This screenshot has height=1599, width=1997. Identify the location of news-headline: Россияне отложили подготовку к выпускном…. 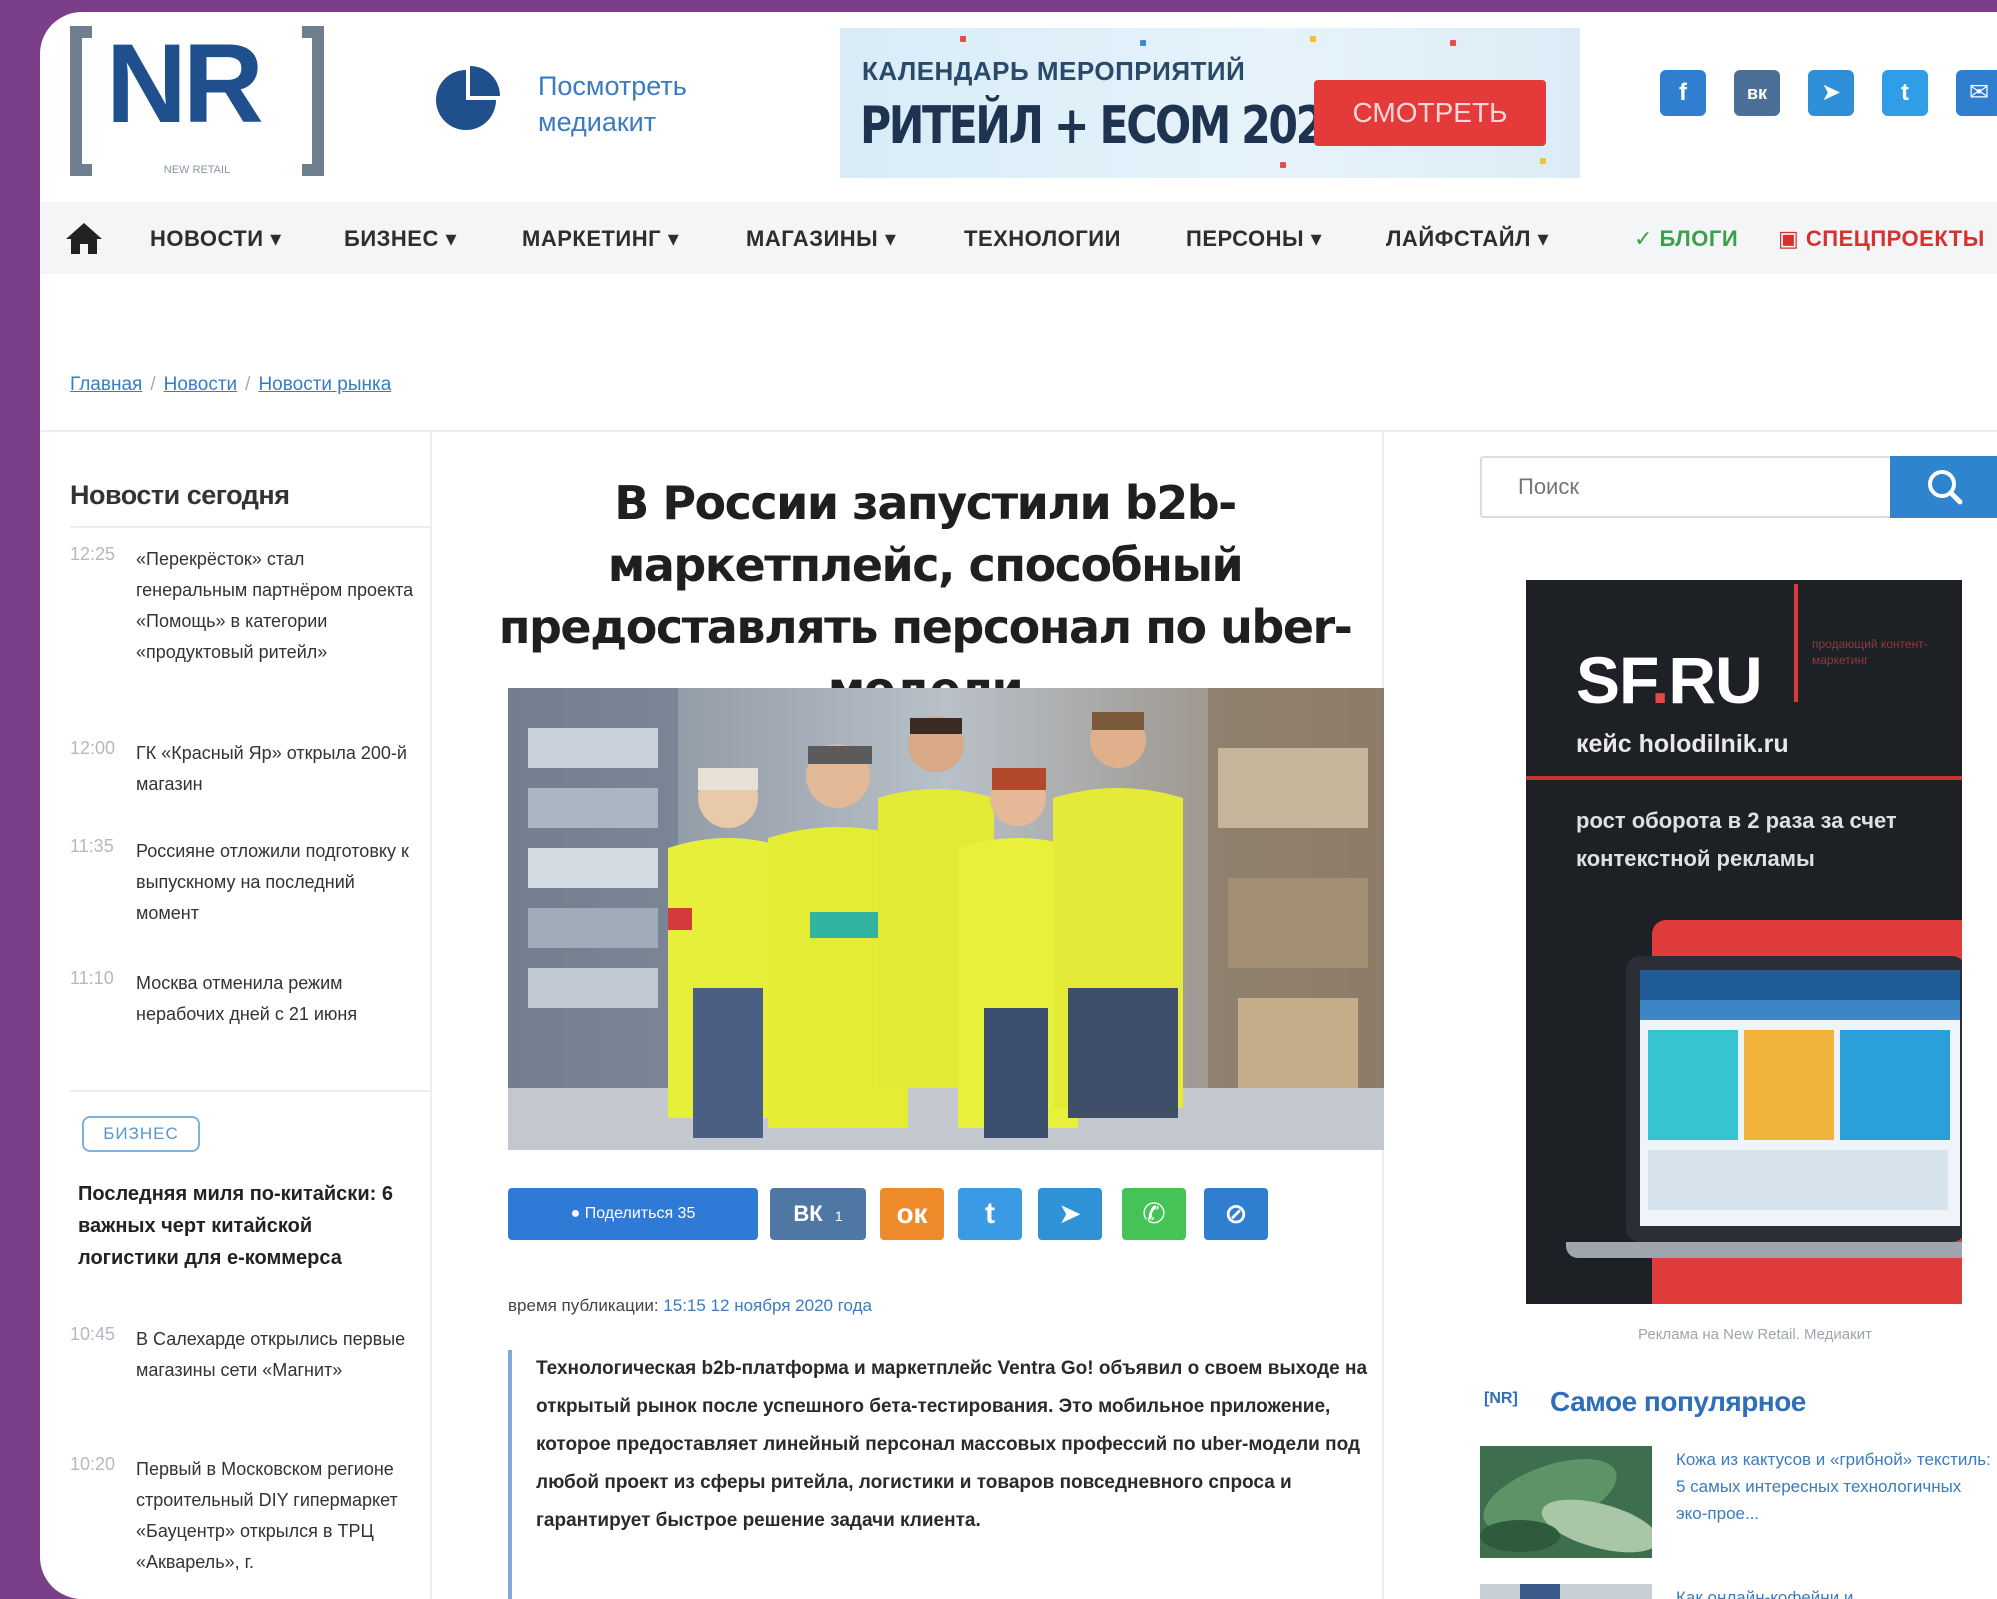
(276, 882).